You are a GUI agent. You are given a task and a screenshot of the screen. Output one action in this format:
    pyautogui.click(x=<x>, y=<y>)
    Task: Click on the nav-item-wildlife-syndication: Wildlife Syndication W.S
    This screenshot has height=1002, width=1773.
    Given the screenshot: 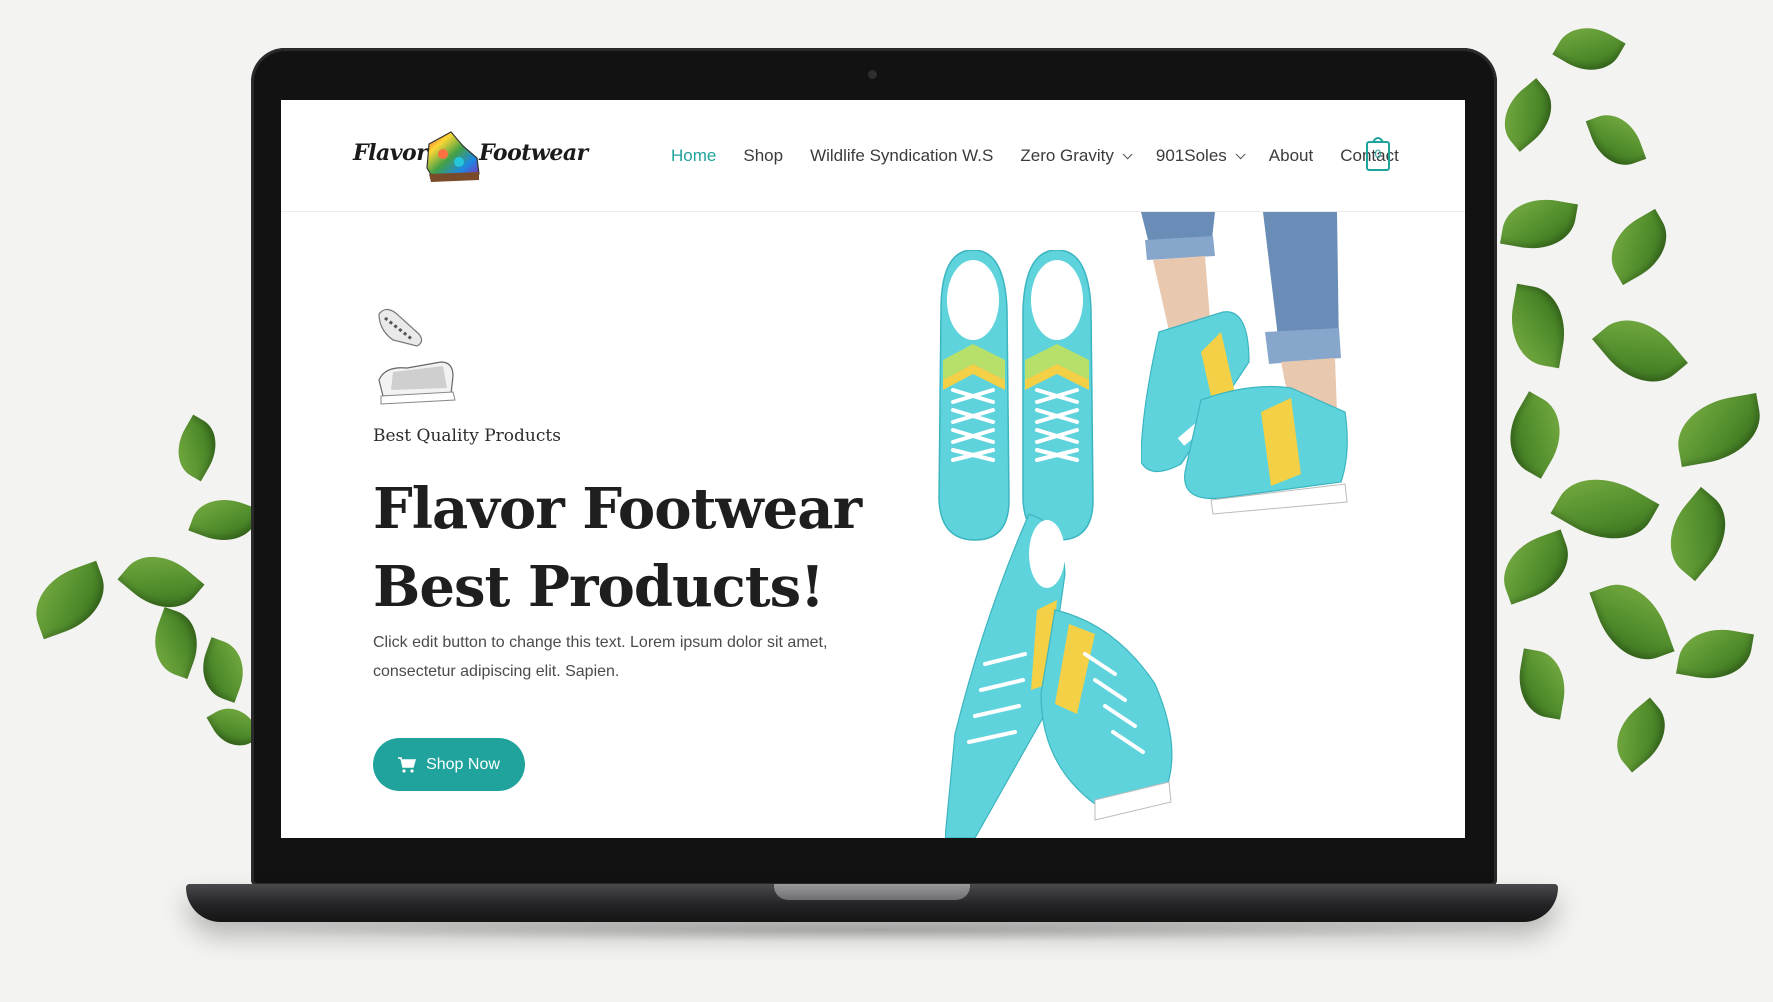 What is the action you would take?
    pyautogui.click(x=901, y=156)
    